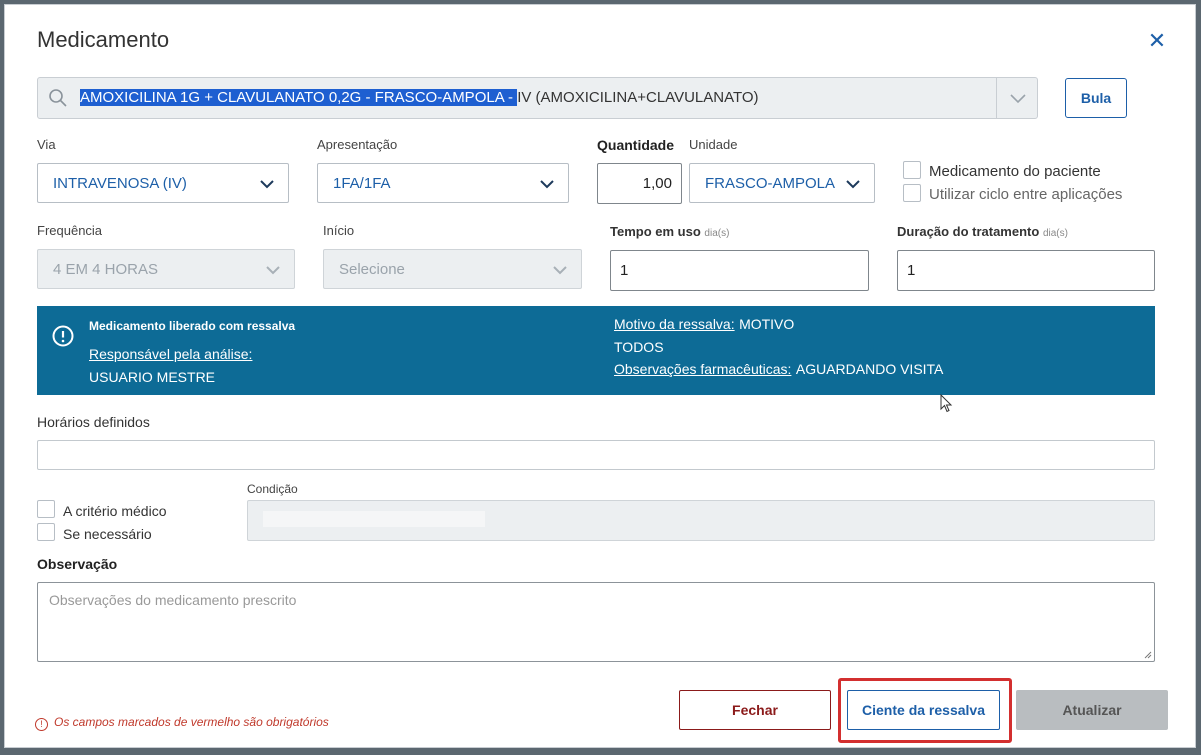 This screenshot has width=1201, height=755. What do you see at coordinates (996, 98) in the screenshot?
I see `search-divider` at bounding box center [996, 98].